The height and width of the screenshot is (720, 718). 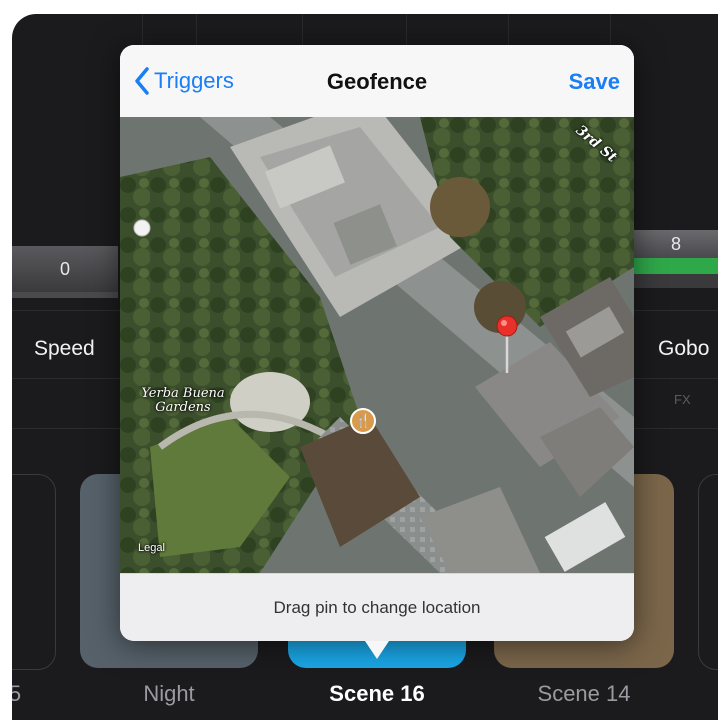 I want to click on popover-arrow, so click(x=377, y=650).